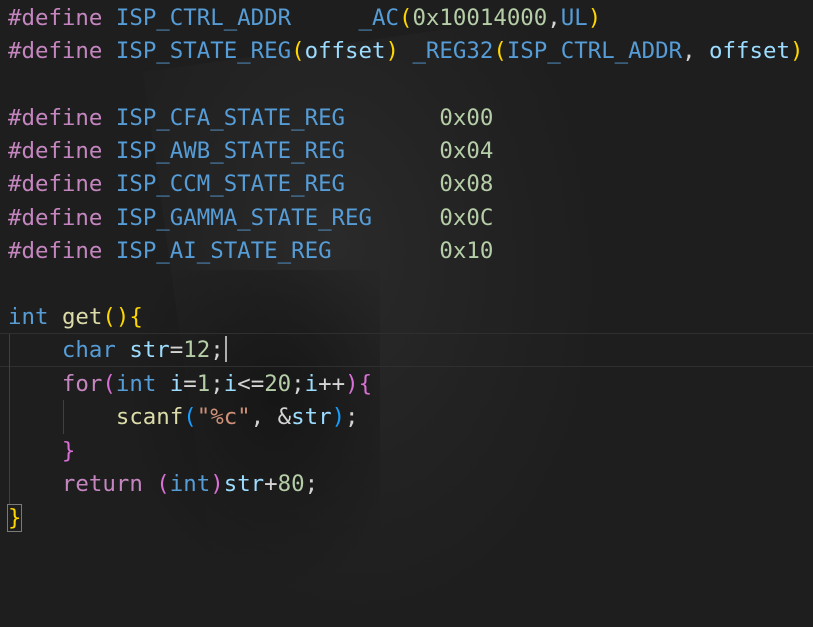 The height and width of the screenshot is (627, 813). I want to click on code-line-1: #define ISP_CTRL_ADDR _AC(0x10014000,UL), so click(304, 18).